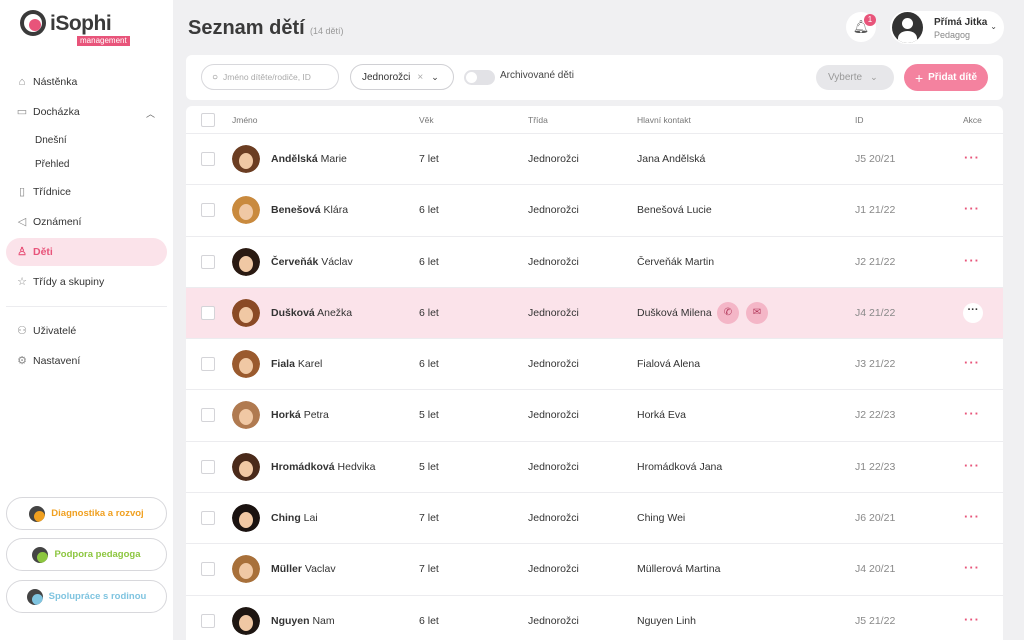  What do you see at coordinates (662, 415) in the screenshot?
I see `main-contact: Horká Eva` at bounding box center [662, 415].